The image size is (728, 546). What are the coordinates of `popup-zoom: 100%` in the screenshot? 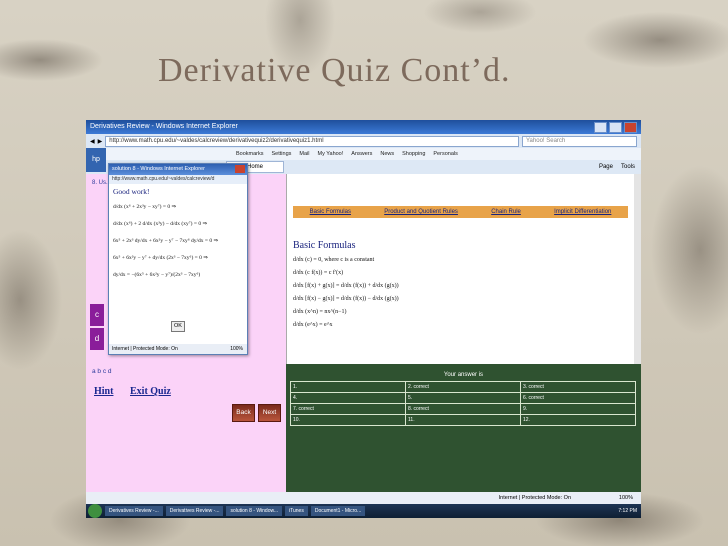 It's located at (236, 349).